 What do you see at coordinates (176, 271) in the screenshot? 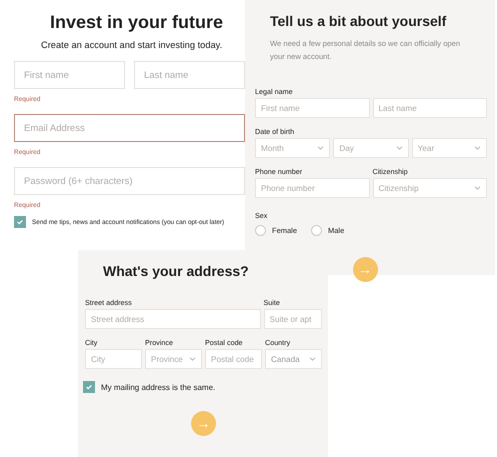
I see `address-title: What's your address?` at bounding box center [176, 271].